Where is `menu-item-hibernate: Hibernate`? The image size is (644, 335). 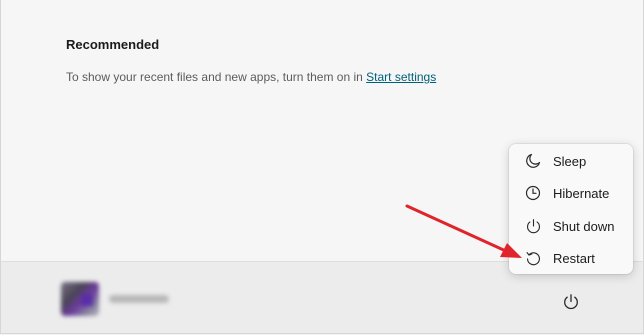
menu-item-hibernate: Hibernate is located at coordinates (571, 193).